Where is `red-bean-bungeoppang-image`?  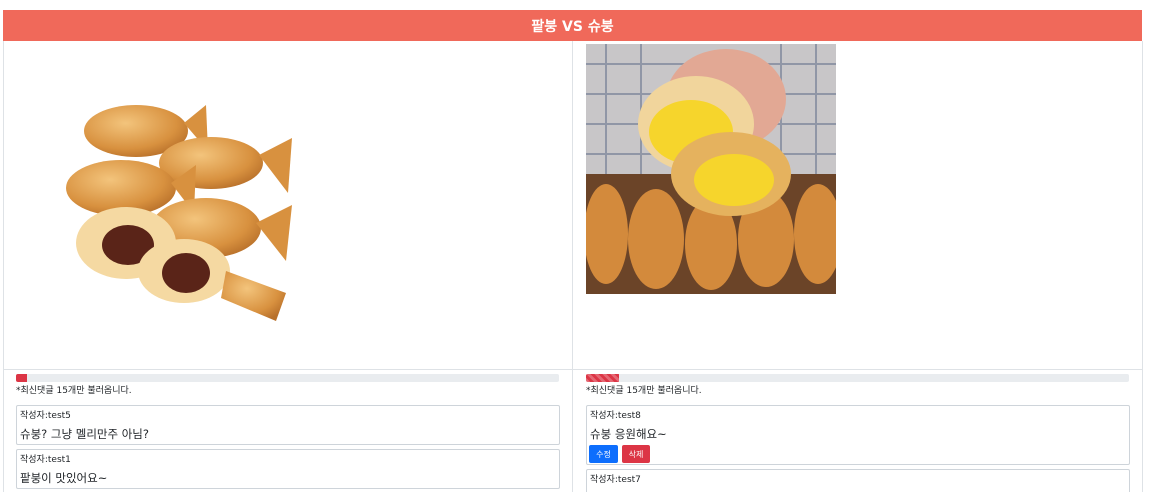 red-bean-bungeoppang-image is located at coordinates (176, 208).